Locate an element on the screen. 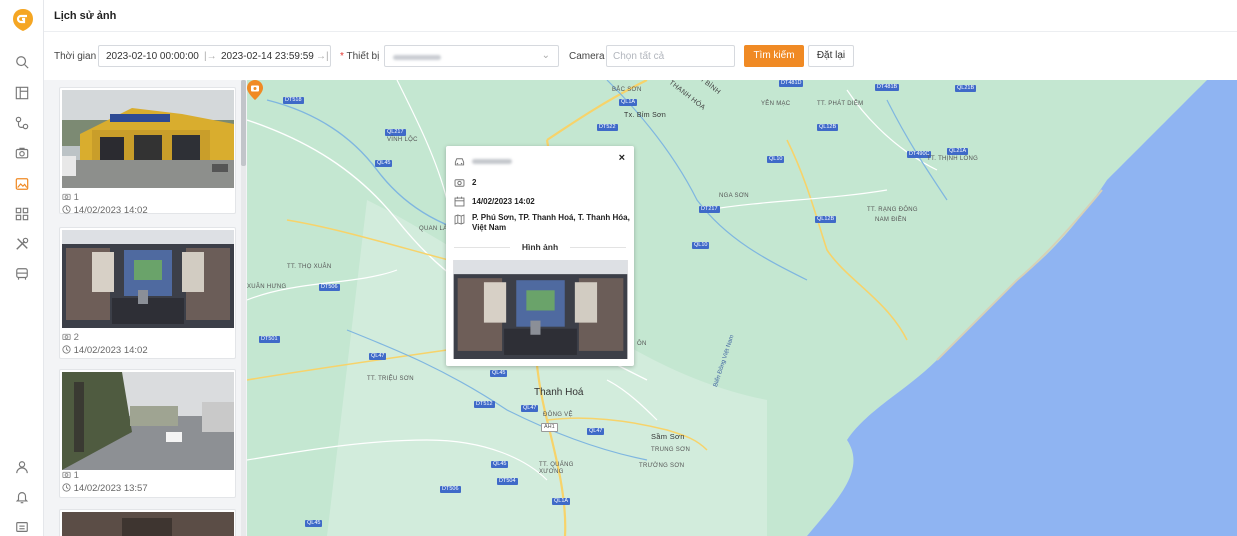 The image size is (1237, 536). map-place-label: TRƯỜNG SƠN is located at coordinates (662, 466).